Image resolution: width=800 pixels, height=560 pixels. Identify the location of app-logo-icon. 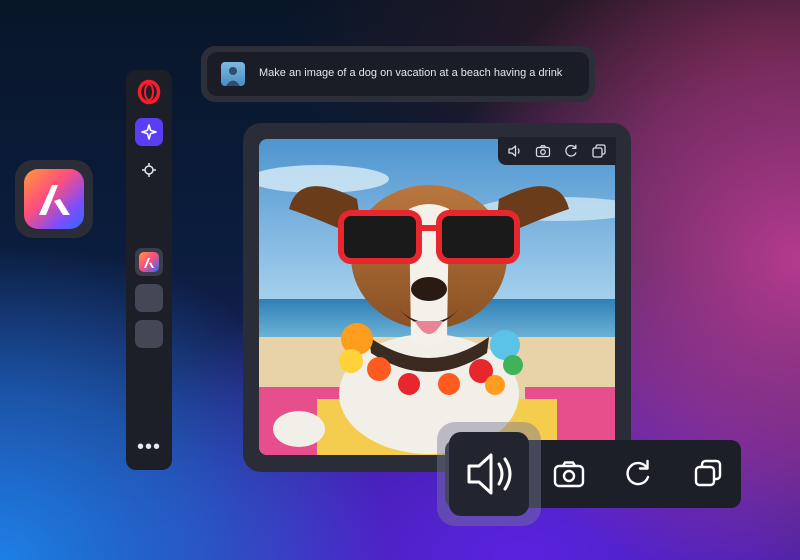
(54, 199).